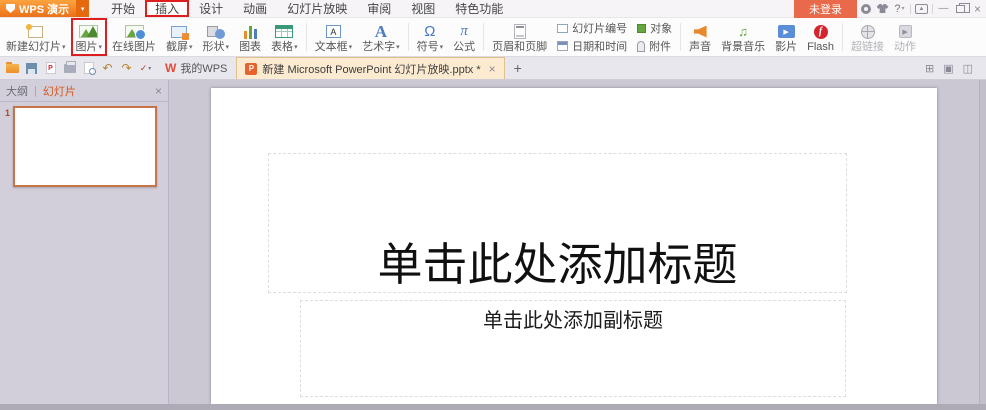  I want to click on wordart-button: A 艺术字, so click(381, 37).